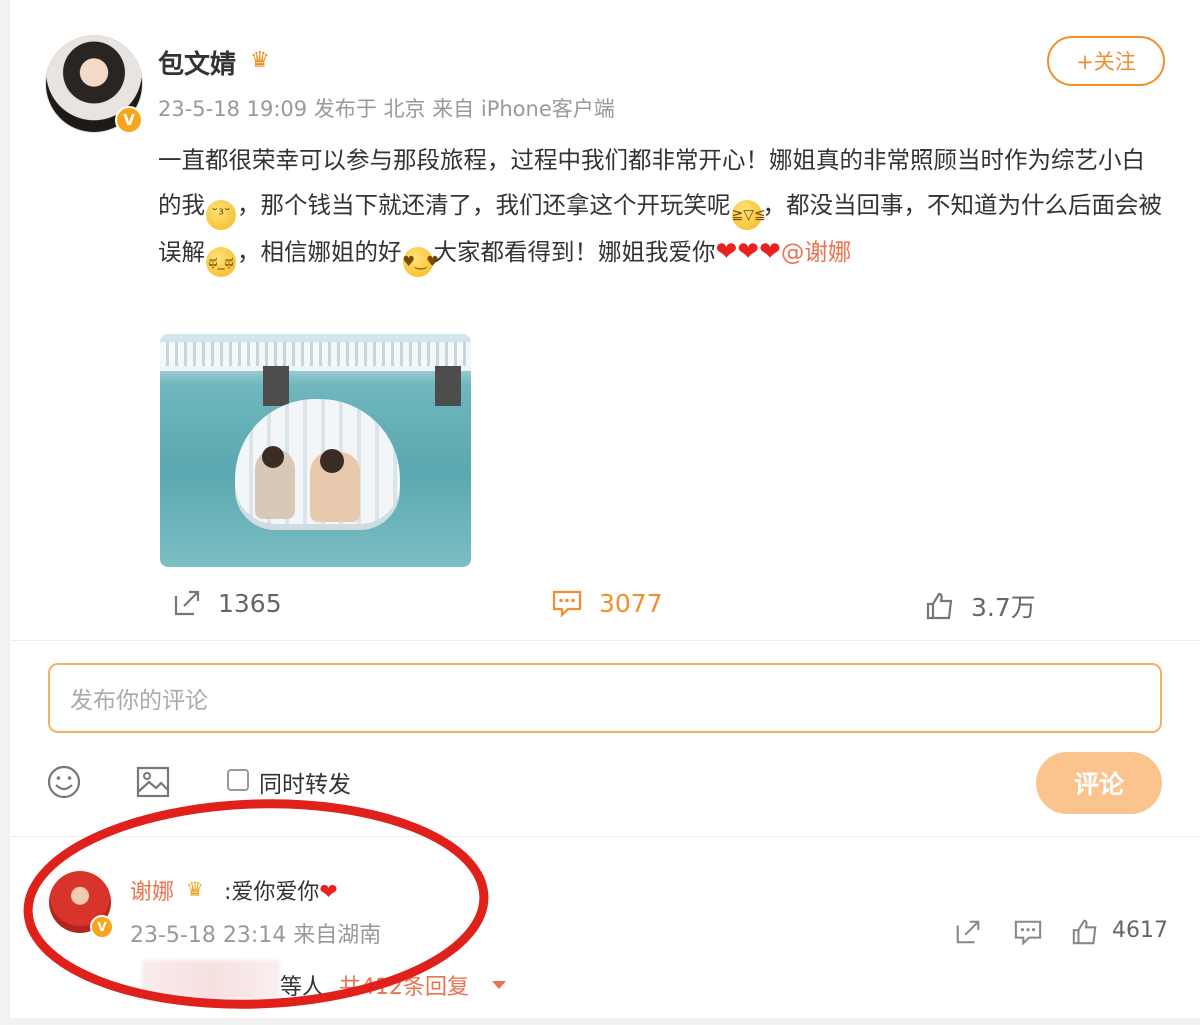 This screenshot has height=1025, width=1200. I want to click on repost-button: 1365, so click(227, 603).